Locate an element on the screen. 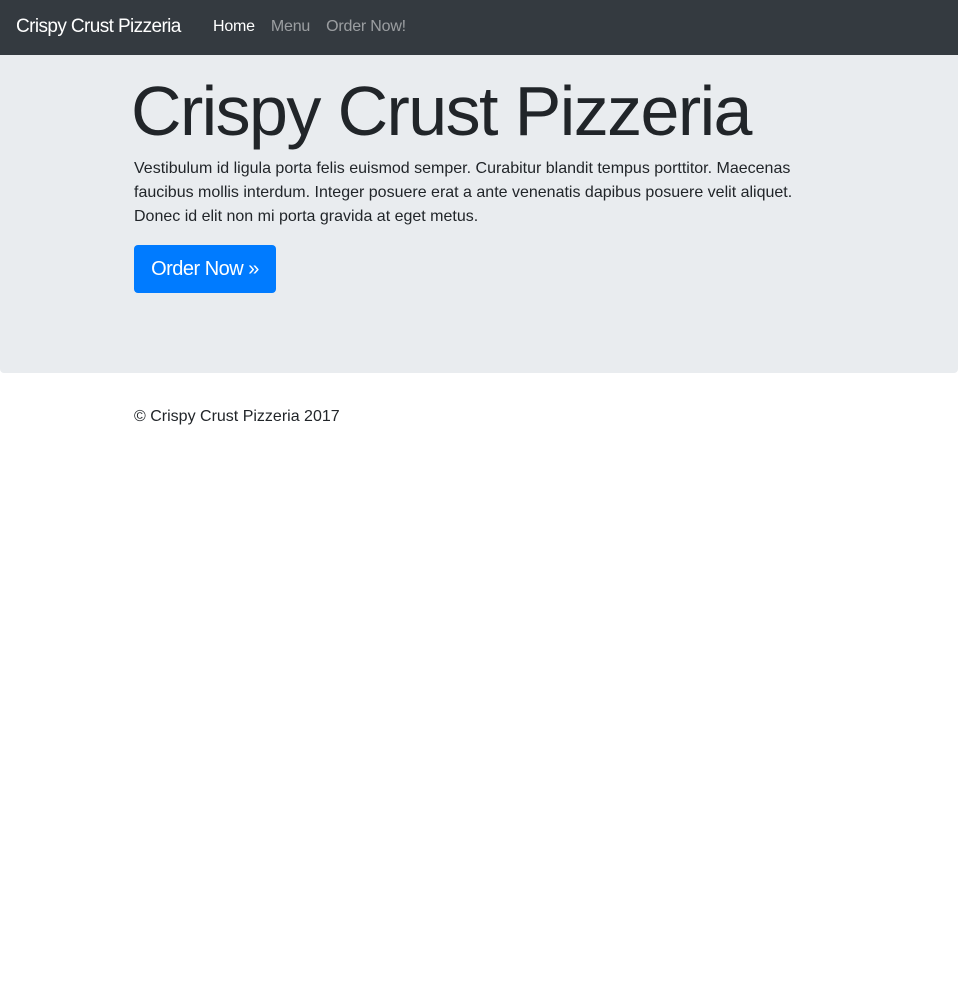 The image size is (958, 1004). navbar-brand: Crispy Crust Pizzeria is located at coordinates (98, 27).